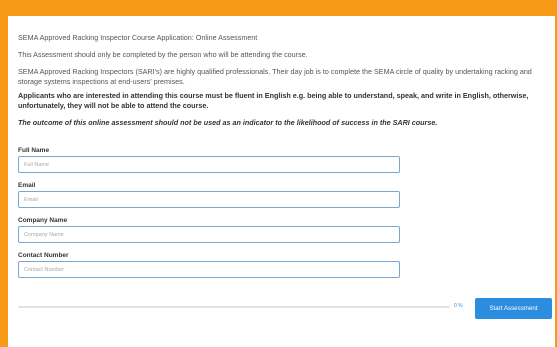 This screenshot has height=347, width=557. I want to click on progress-percent: 0 %, so click(458, 306).